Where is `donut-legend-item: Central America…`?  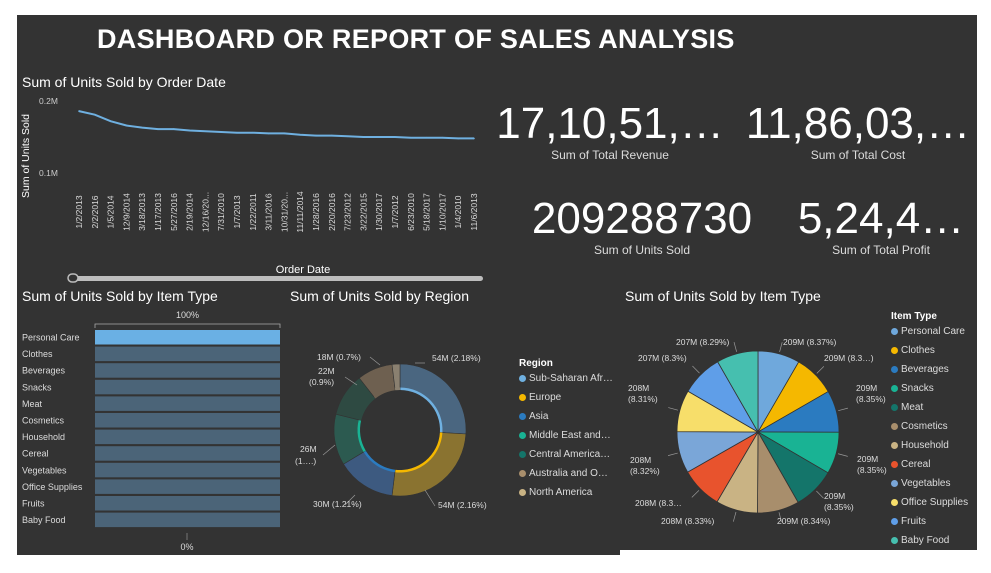 donut-legend-item: Central America… is located at coordinates (564, 454).